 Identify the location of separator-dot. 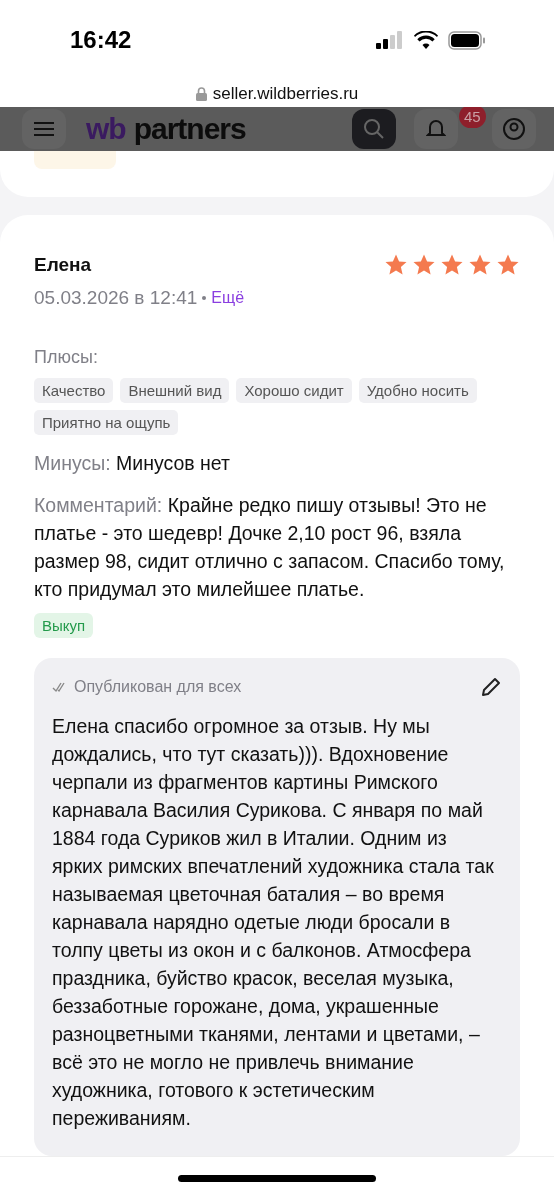
(204, 298).